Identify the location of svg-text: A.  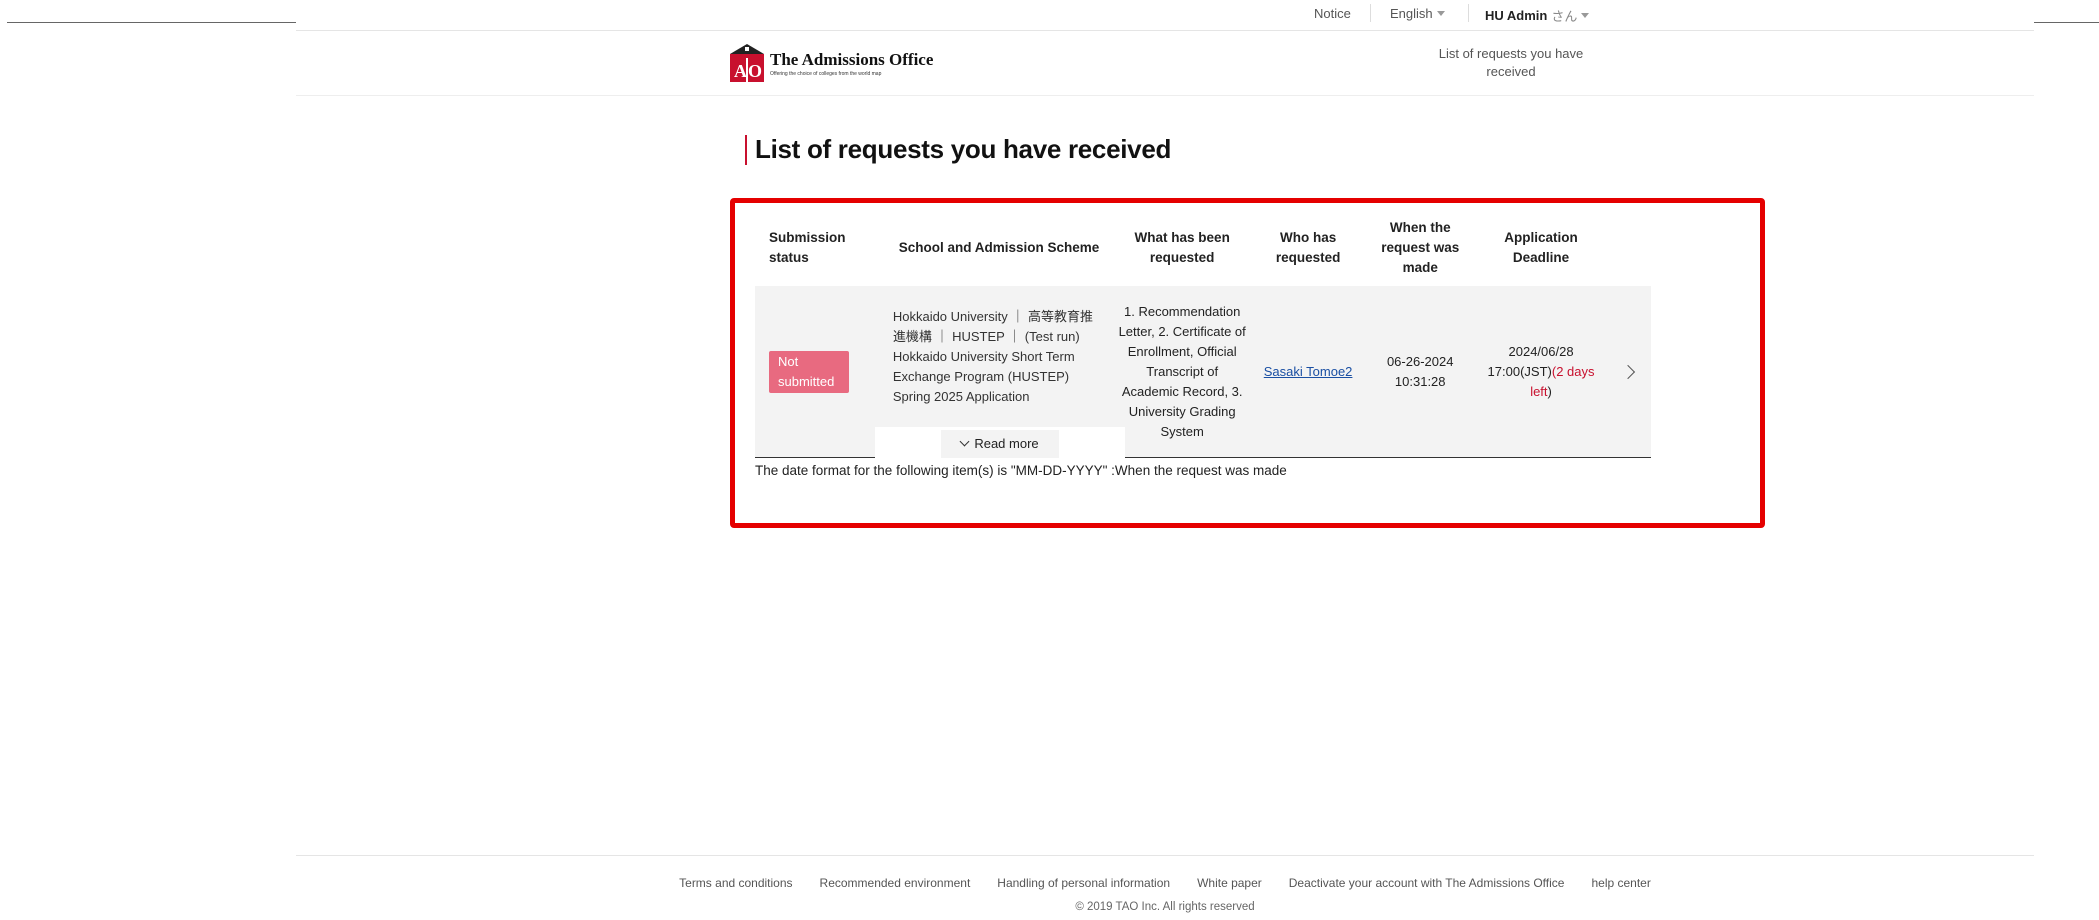
(740, 71).